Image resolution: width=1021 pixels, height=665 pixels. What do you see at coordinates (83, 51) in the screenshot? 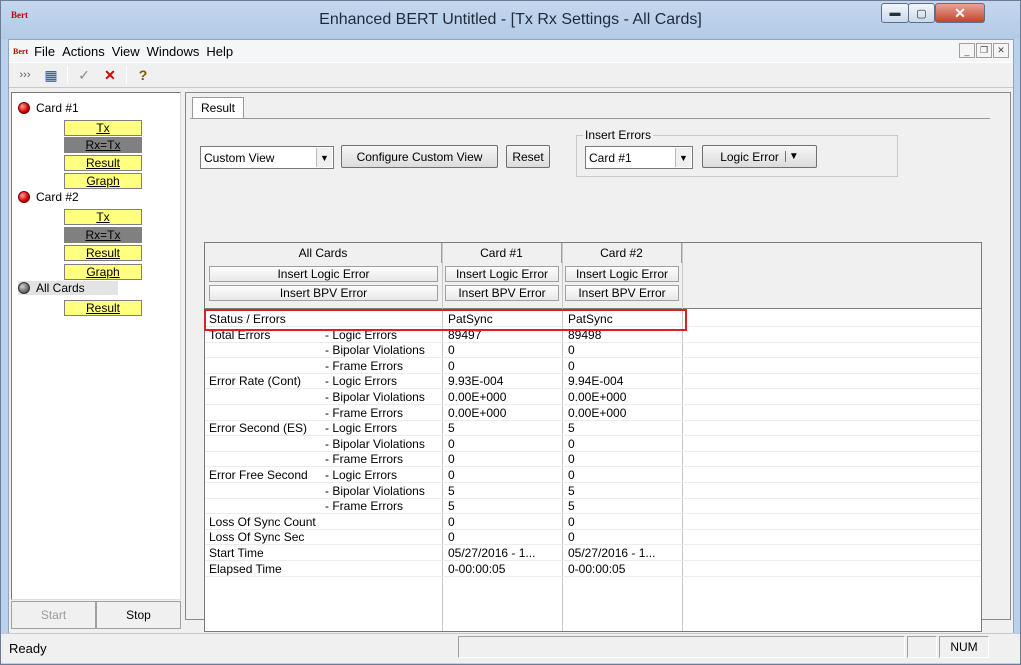
I see `menu-actions: Actions` at bounding box center [83, 51].